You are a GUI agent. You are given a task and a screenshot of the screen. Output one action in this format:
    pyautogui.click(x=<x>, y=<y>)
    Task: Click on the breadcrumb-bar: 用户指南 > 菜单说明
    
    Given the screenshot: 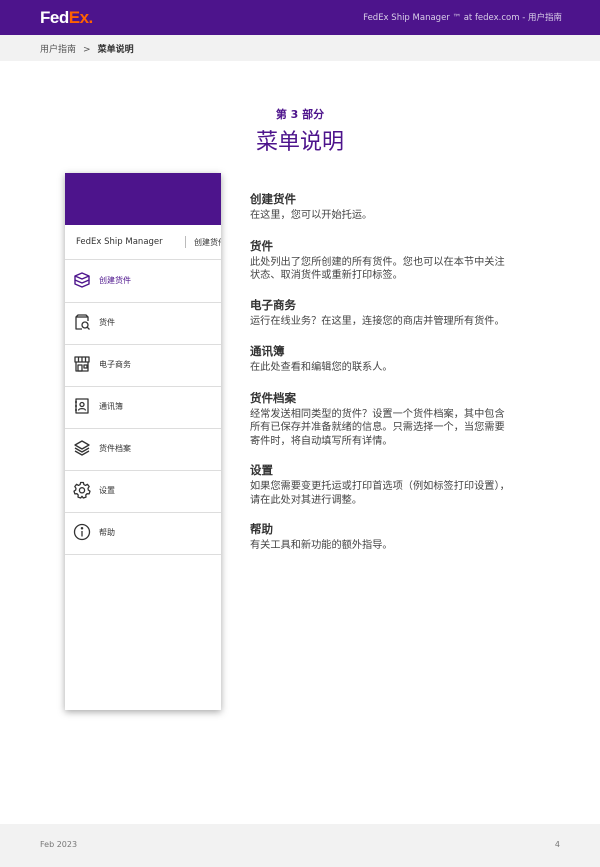 What is the action you would take?
    pyautogui.click(x=300, y=48)
    